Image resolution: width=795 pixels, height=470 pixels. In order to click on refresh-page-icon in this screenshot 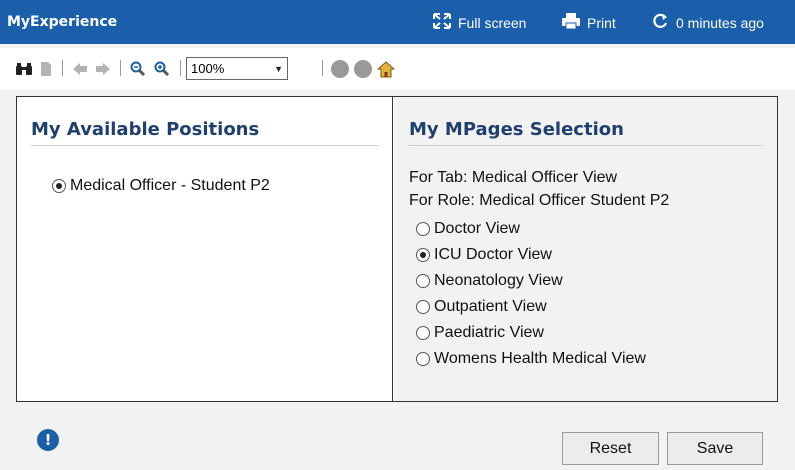, I will do `click(363, 69)`.